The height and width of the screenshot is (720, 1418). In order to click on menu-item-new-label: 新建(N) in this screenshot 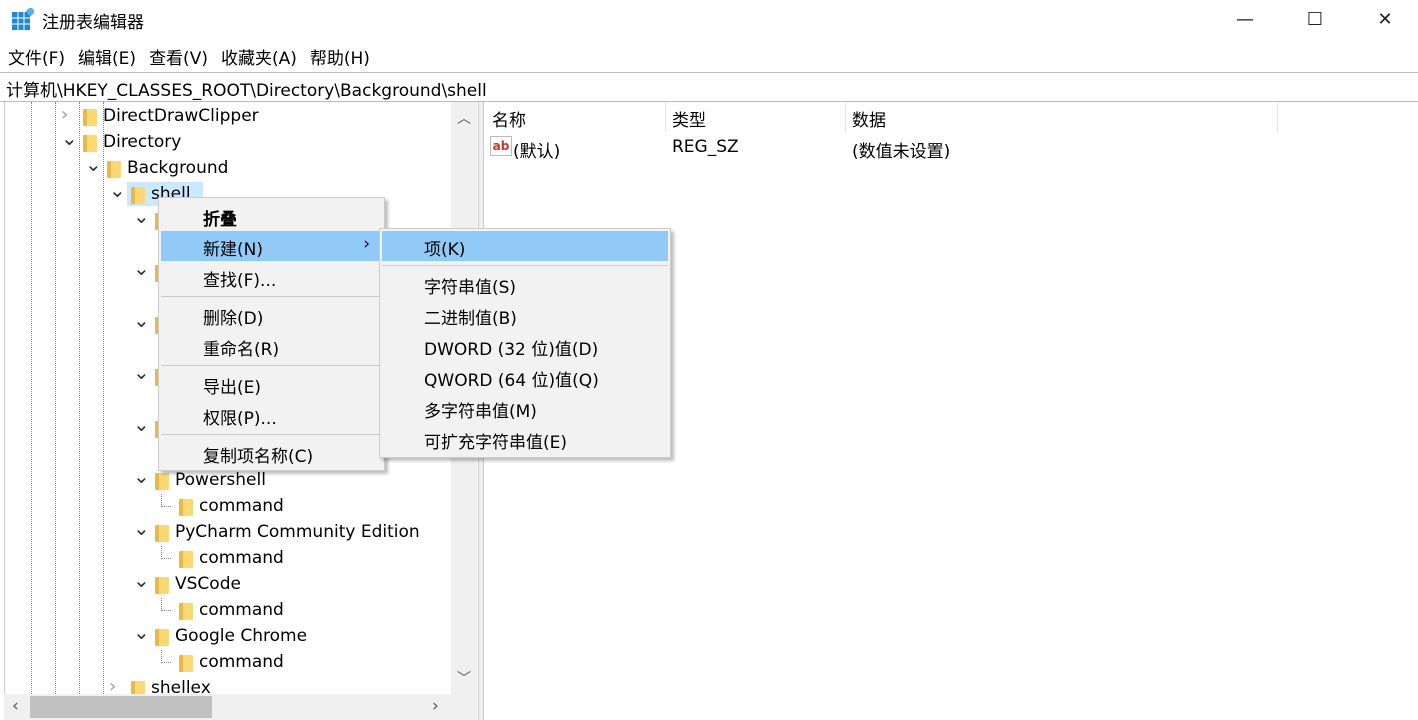, I will do `click(233, 250)`.